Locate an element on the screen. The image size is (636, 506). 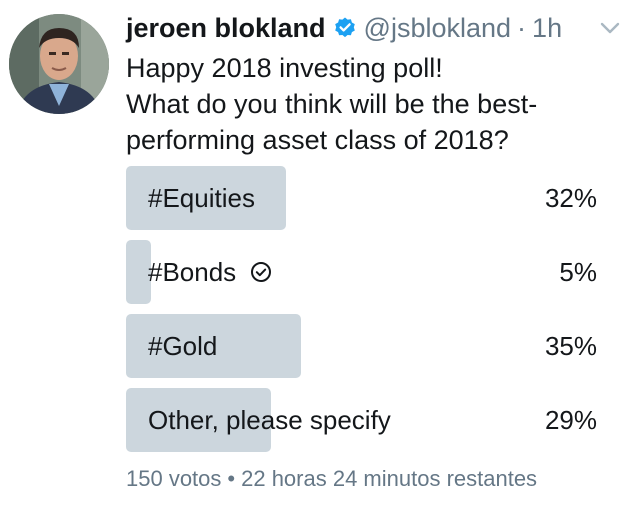
avatar-photo is located at coordinates (59, 64).